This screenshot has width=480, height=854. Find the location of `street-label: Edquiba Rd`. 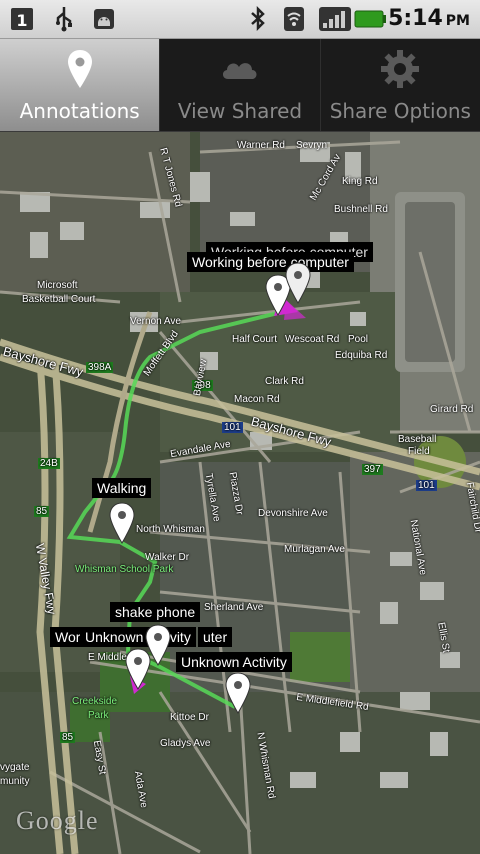

street-label: Edquiba Rd is located at coordinates (361, 355).